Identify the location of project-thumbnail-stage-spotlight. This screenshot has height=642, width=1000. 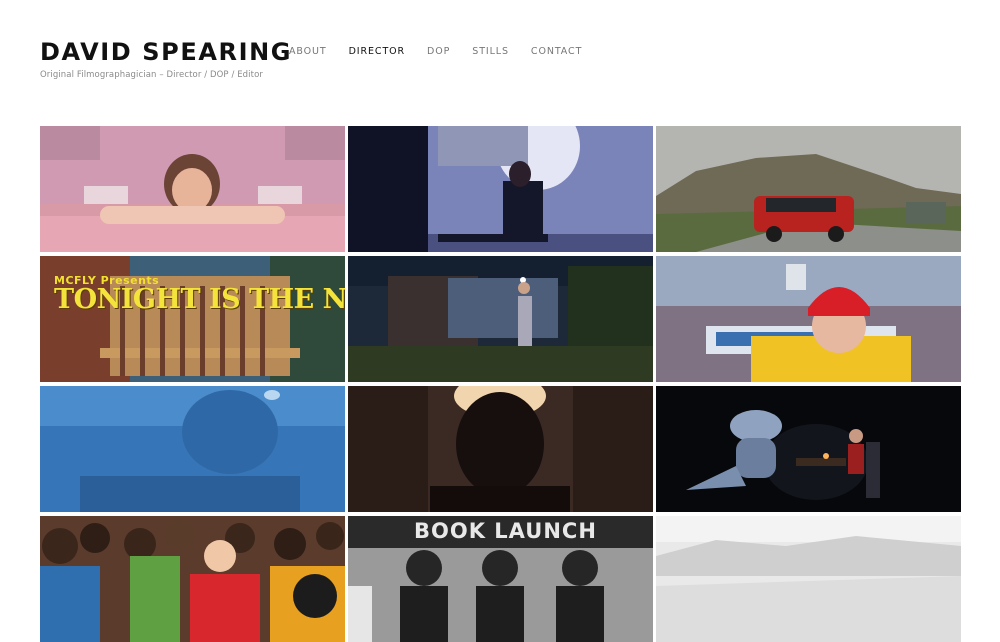
(500, 189).